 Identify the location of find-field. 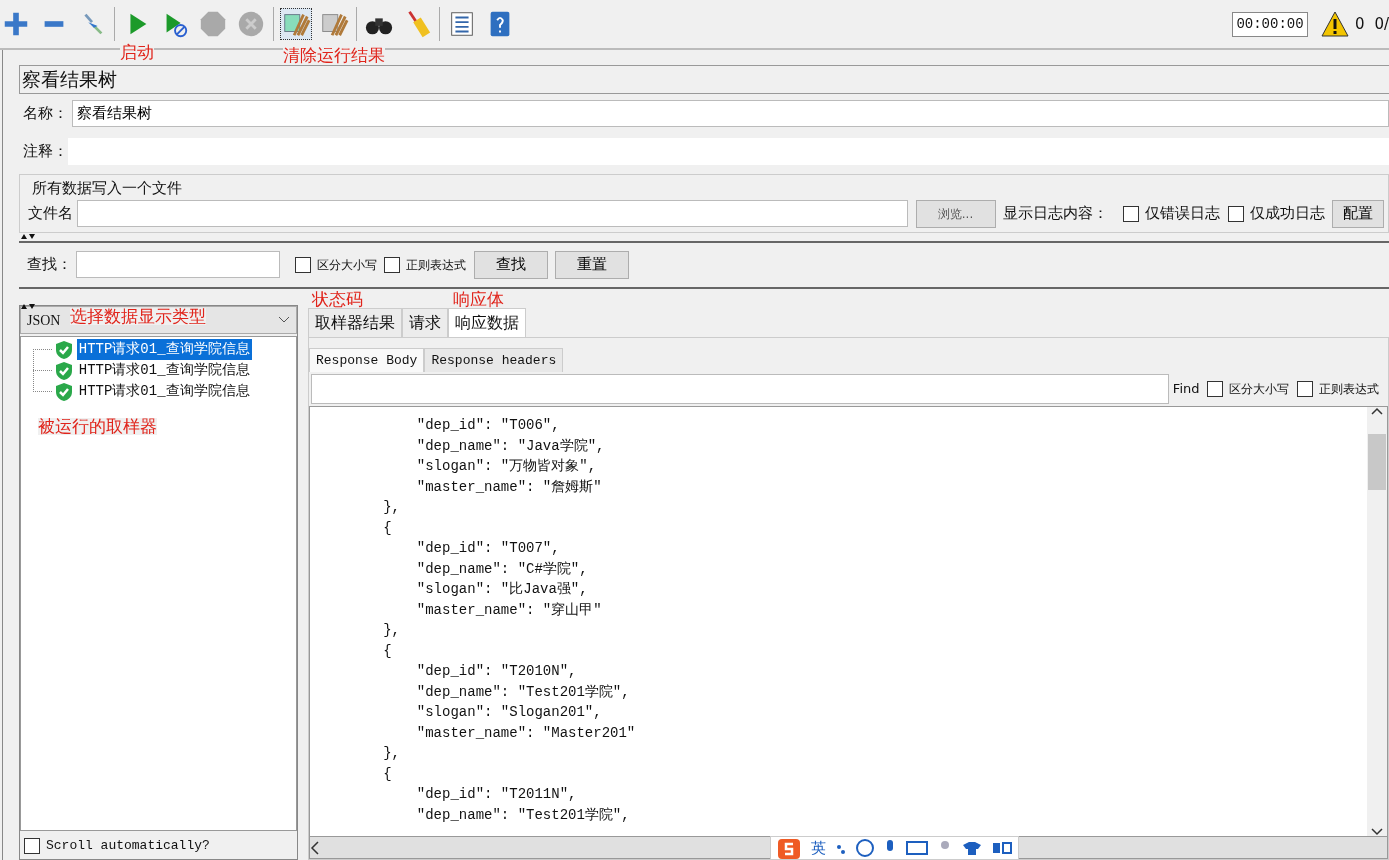
(740, 389).